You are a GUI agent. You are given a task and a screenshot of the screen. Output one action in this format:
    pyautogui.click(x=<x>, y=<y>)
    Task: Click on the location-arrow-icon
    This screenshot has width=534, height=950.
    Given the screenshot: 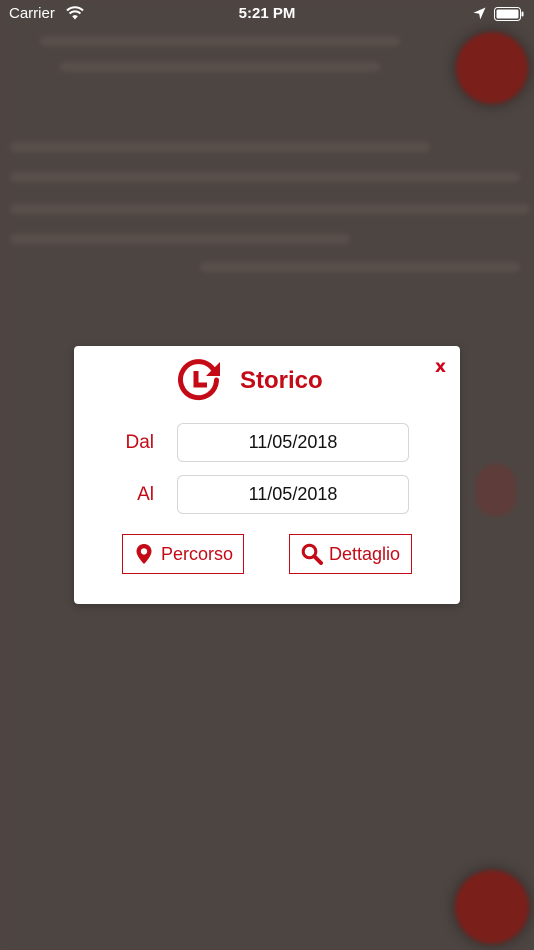 What is the action you would take?
    pyautogui.click(x=479, y=13)
    